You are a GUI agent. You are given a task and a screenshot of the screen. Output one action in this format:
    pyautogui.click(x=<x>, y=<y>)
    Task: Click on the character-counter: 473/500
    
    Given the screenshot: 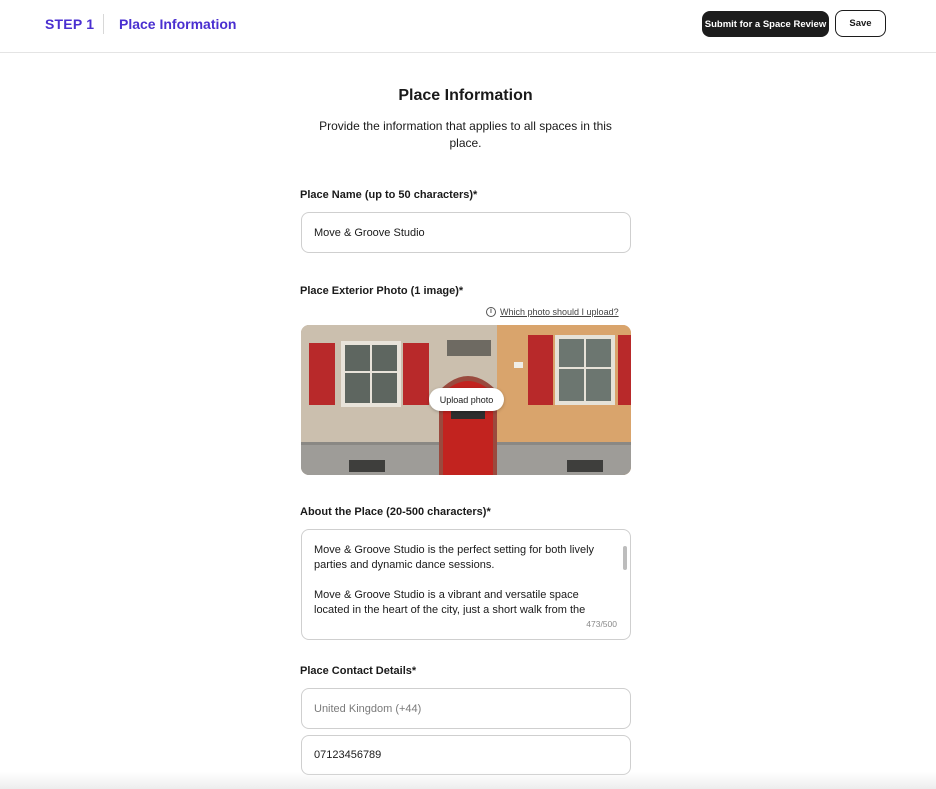 What is the action you would take?
    pyautogui.click(x=601, y=624)
    